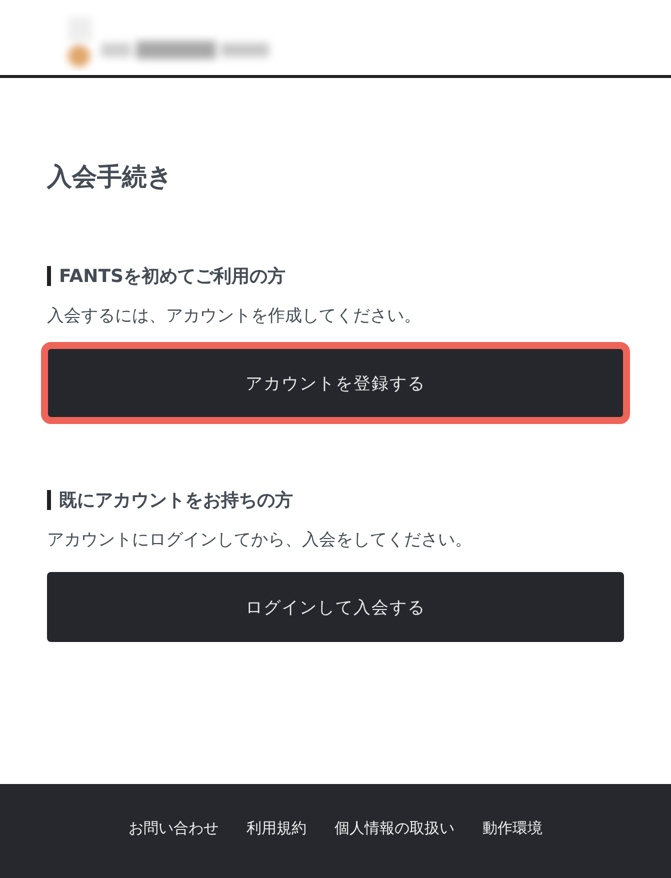 This screenshot has height=878, width=671. What do you see at coordinates (110, 177) in the screenshot?
I see `page-title: 入会手続き` at bounding box center [110, 177].